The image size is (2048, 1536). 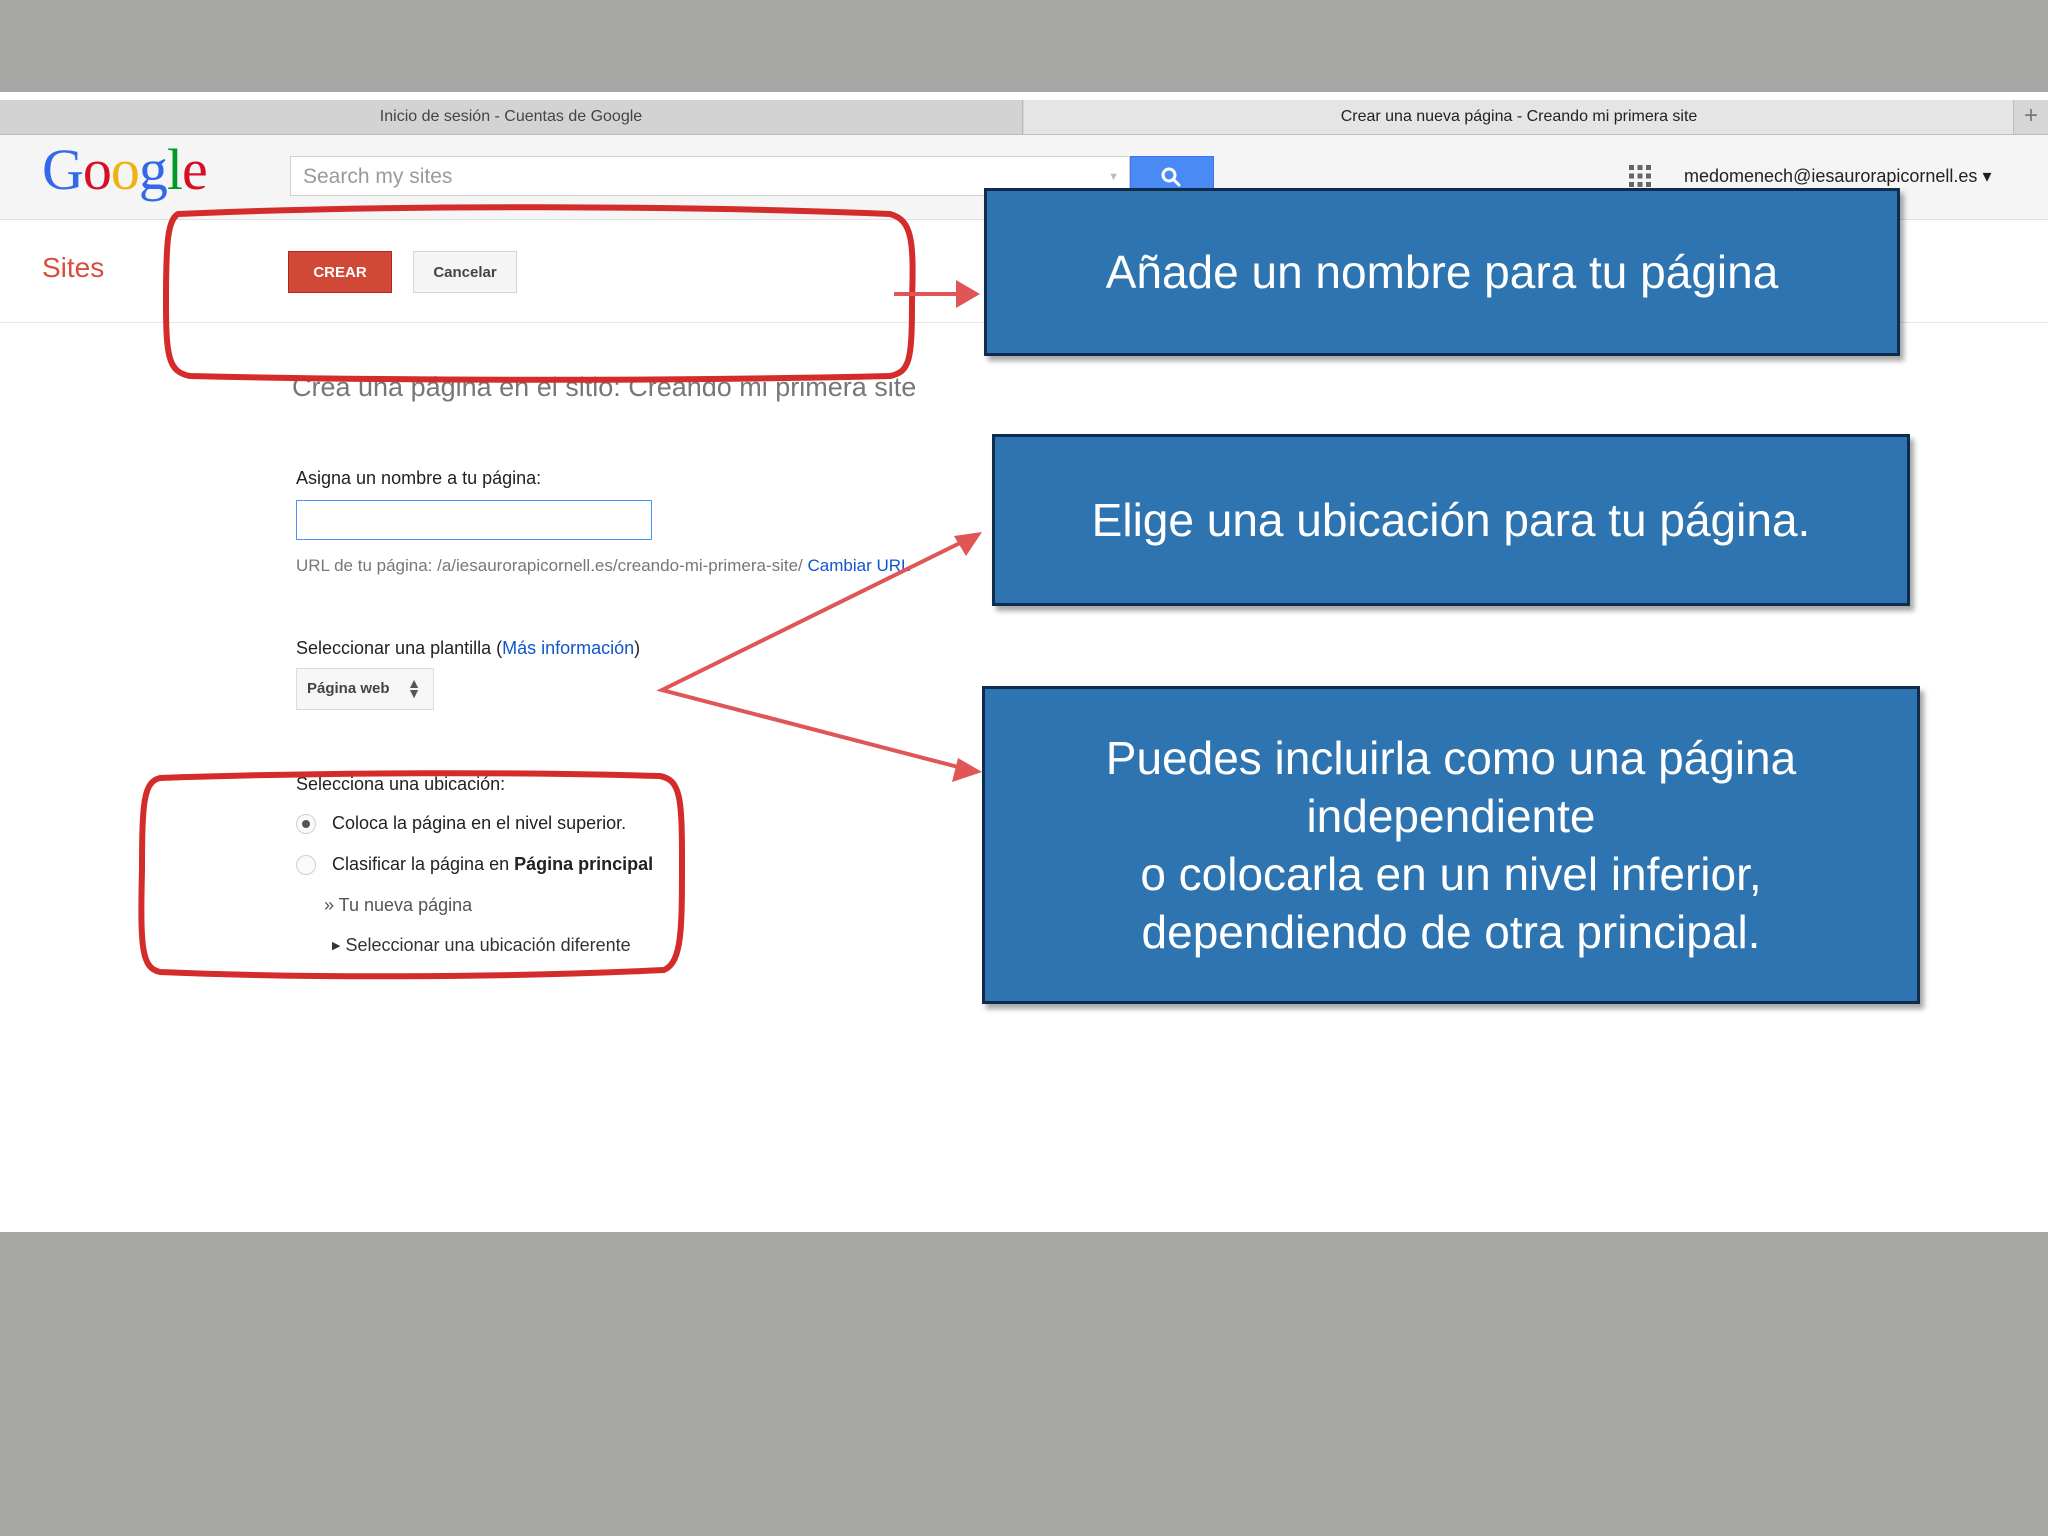 What do you see at coordinates (411, 875) in the screenshot?
I see `highlight-box-location` at bounding box center [411, 875].